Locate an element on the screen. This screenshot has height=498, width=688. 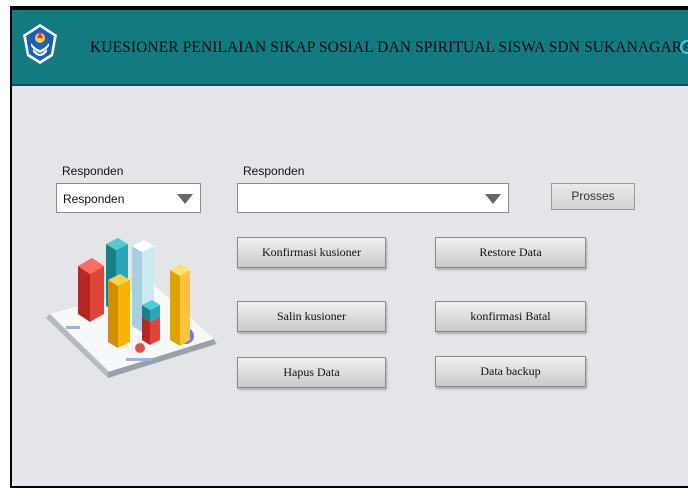
responden-label-left: Responden is located at coordinates (93, 171).